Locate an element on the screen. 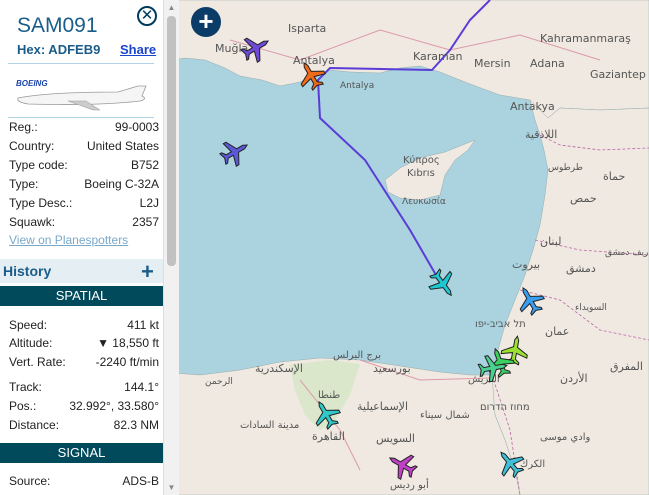 This screenshot has width=649, height=495. label-sinai: شمال سيناء is located at coordinates (445, 415).